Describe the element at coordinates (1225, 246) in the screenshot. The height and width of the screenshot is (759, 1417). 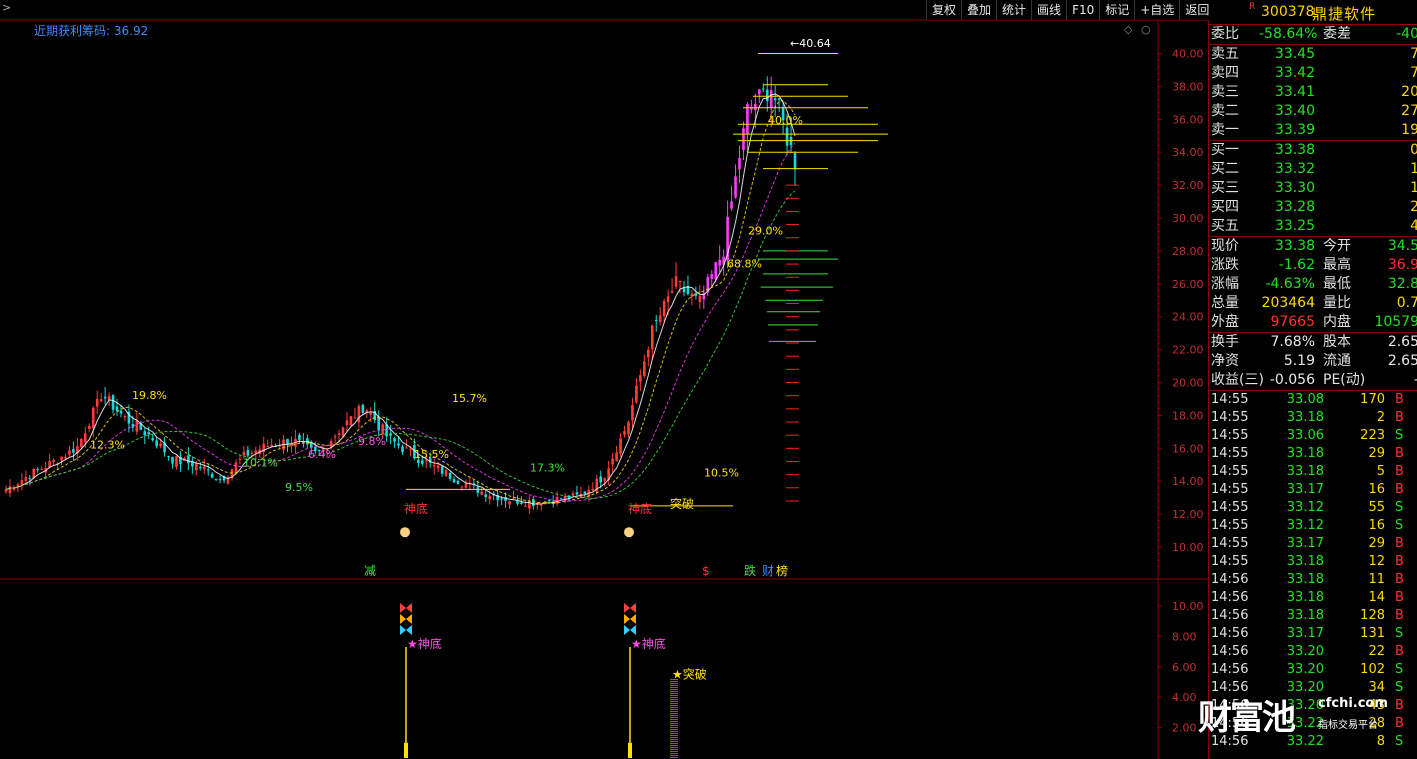
I see `quote-label: 现价` at that location.